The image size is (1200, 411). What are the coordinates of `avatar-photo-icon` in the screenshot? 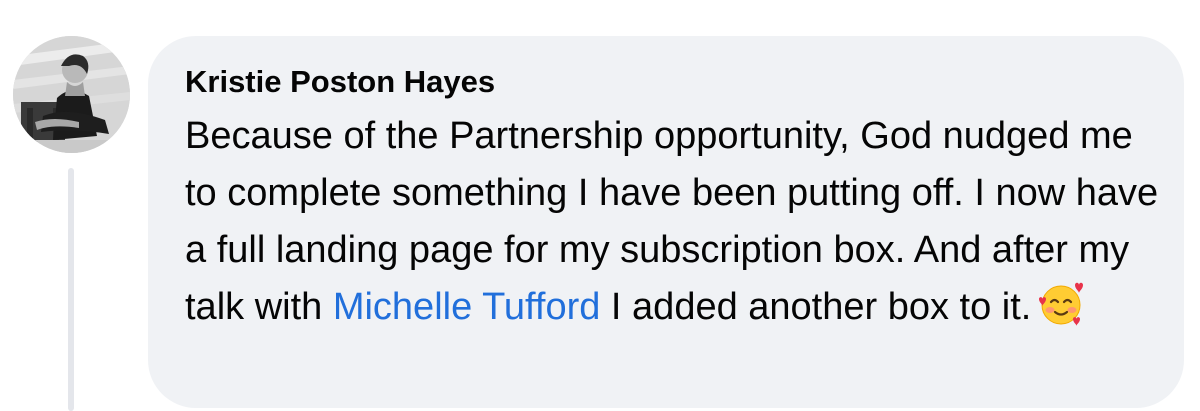 It's located at (71, 94).